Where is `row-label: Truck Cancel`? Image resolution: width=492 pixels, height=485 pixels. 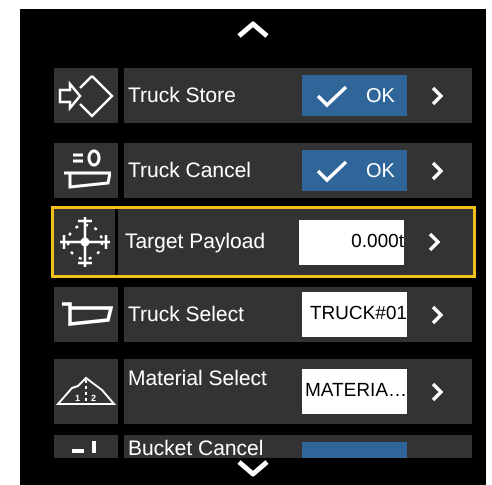 row-label: Truck Cancel is located at coordinates (190, 171).